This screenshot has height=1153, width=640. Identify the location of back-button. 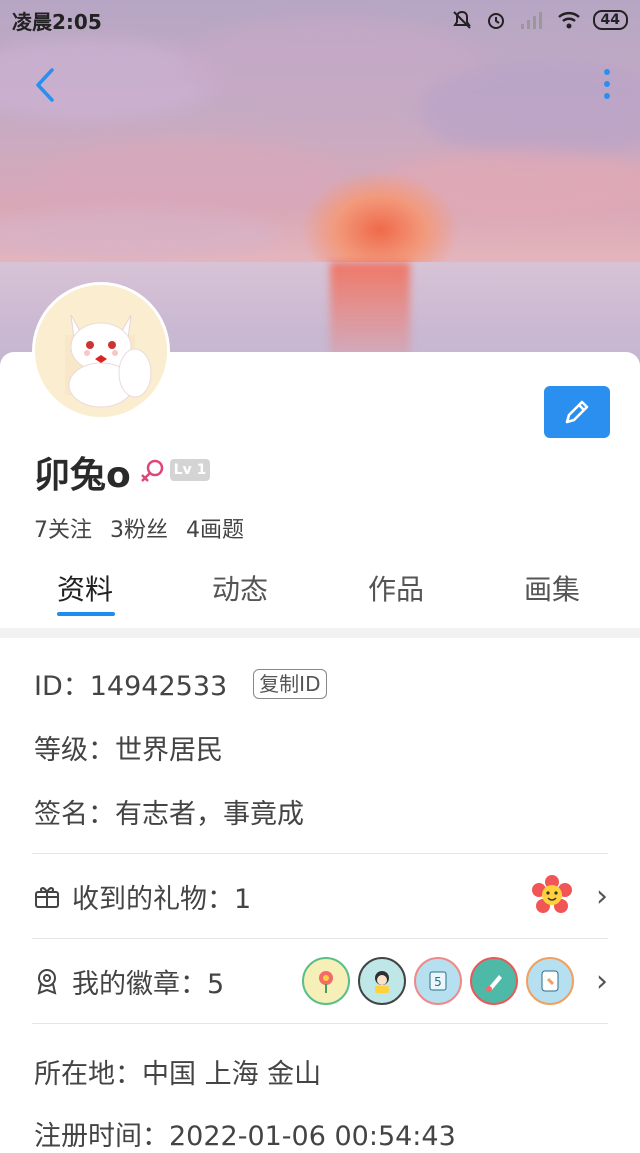
(48, 85).